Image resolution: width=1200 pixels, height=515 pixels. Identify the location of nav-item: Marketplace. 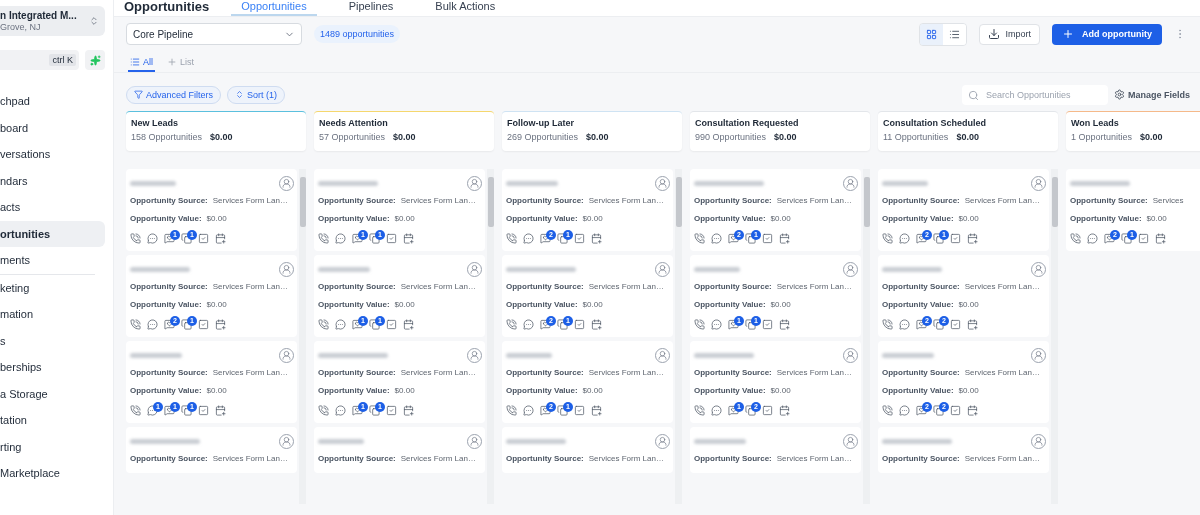
(52, 473).